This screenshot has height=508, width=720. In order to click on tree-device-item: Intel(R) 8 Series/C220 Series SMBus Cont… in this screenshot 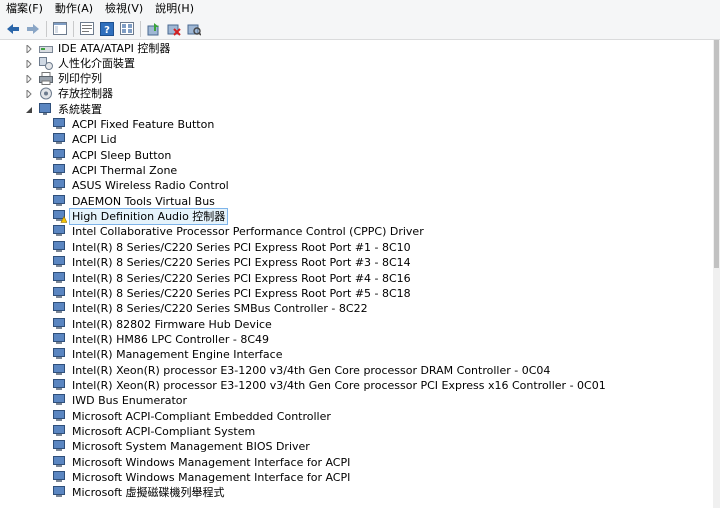, I will do `click(211, 308)`.